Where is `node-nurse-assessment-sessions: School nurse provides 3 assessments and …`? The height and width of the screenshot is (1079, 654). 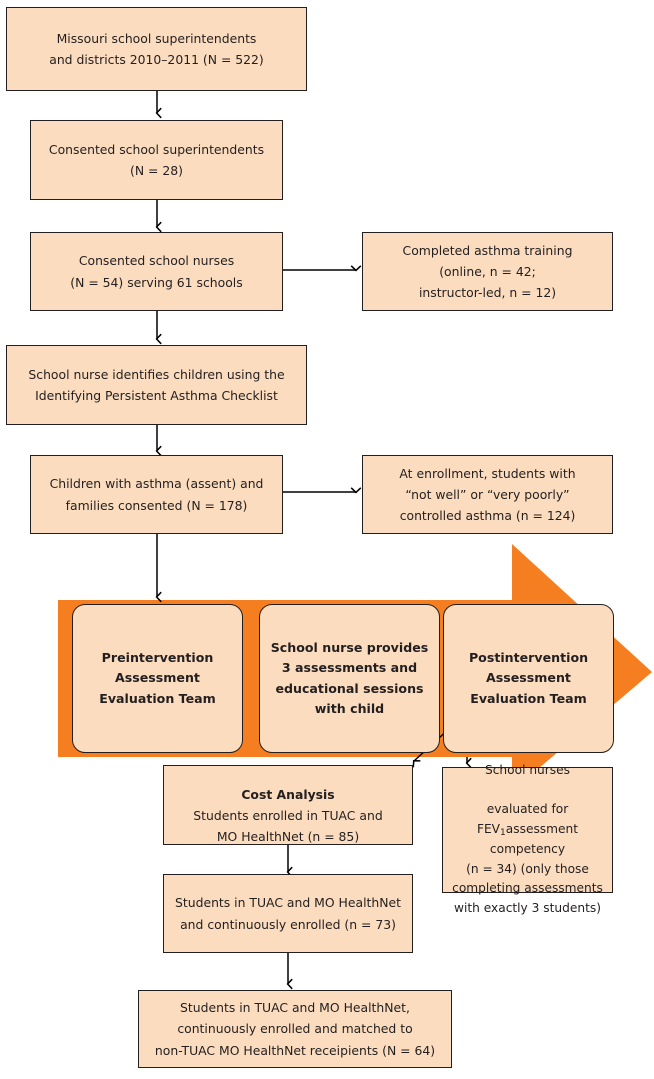
node-nurse-assessment-sessions: School nurse provides 3 assessments and … is located at coordinates (349, 678).